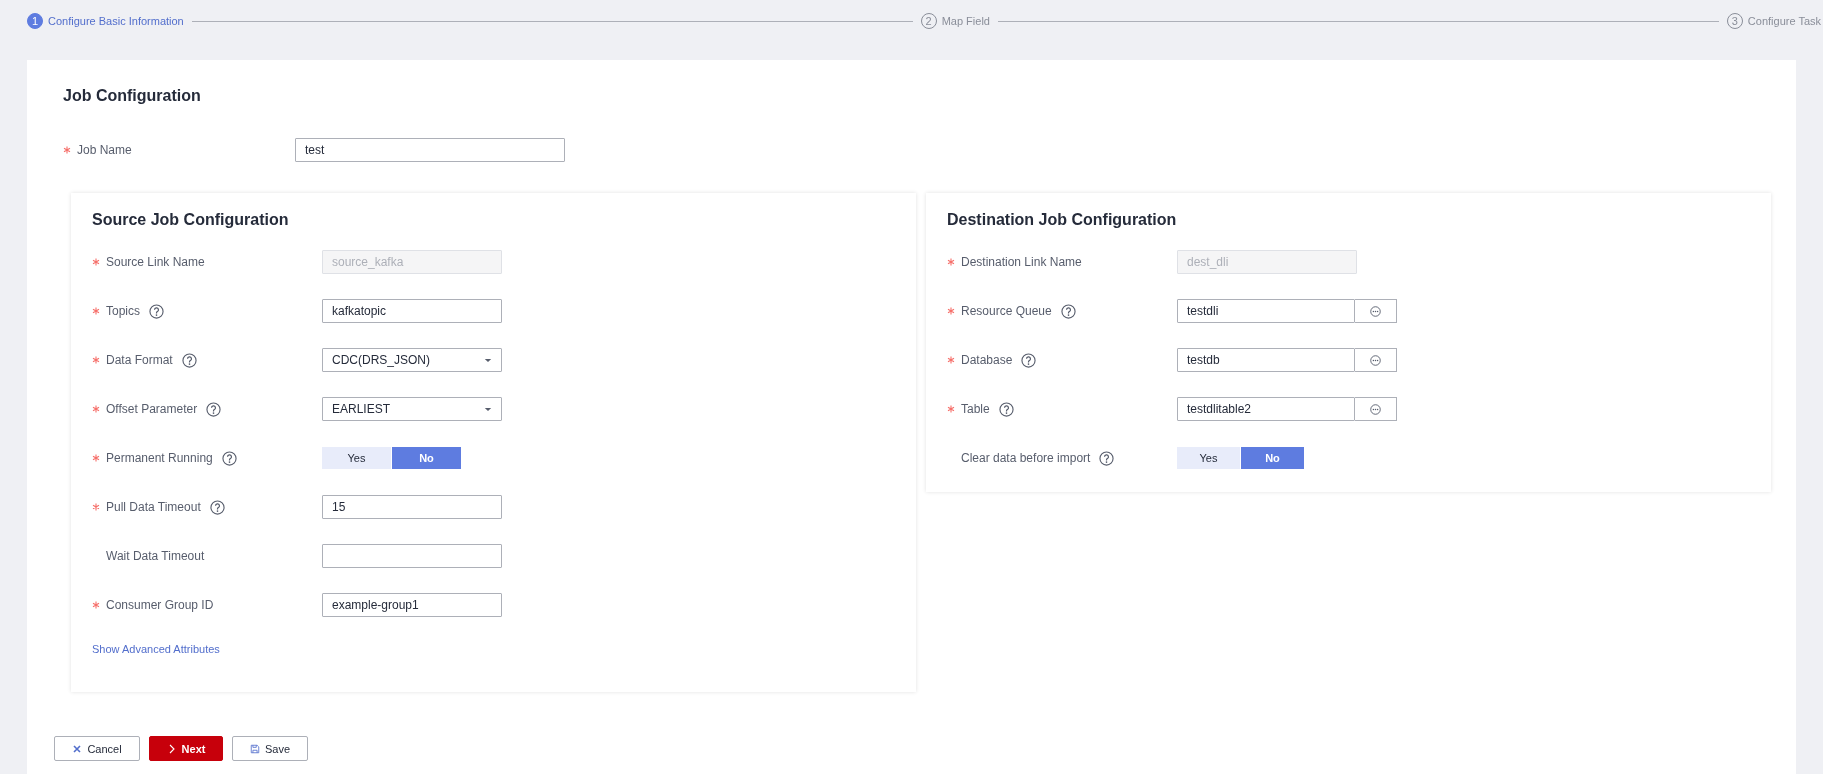  What do you see at coordinates (35, 21) in the screenshot?
I see `step-number: 1` at bounding box center [35, 21].